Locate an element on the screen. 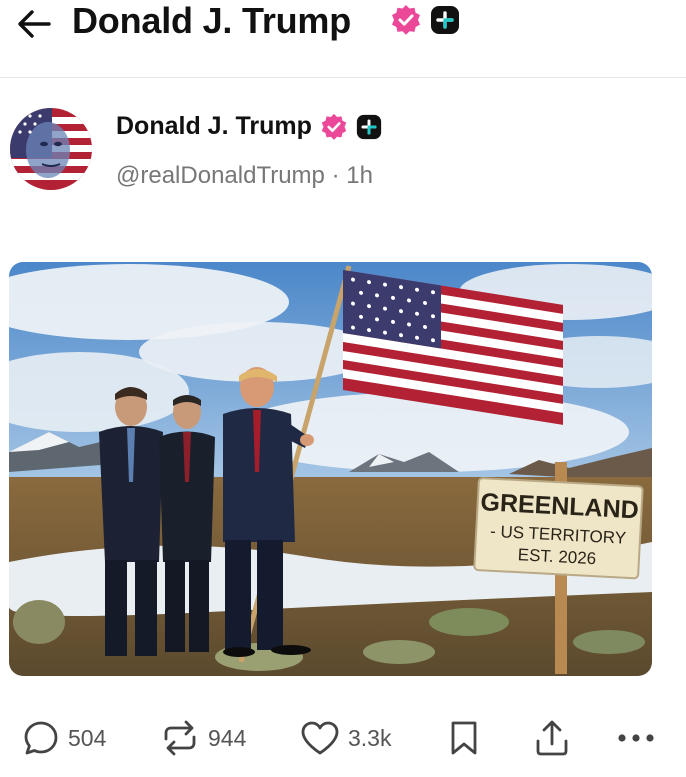  handle-row: @realDonaldTrump · 1h is located at coordinates (244, 176).